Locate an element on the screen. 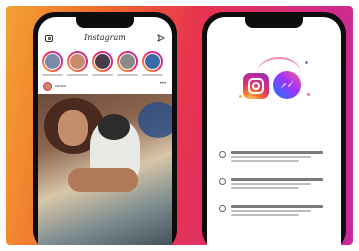 The width and height of the screenshot is (359, 251). post-avatar is located at coordinates (47, 86).